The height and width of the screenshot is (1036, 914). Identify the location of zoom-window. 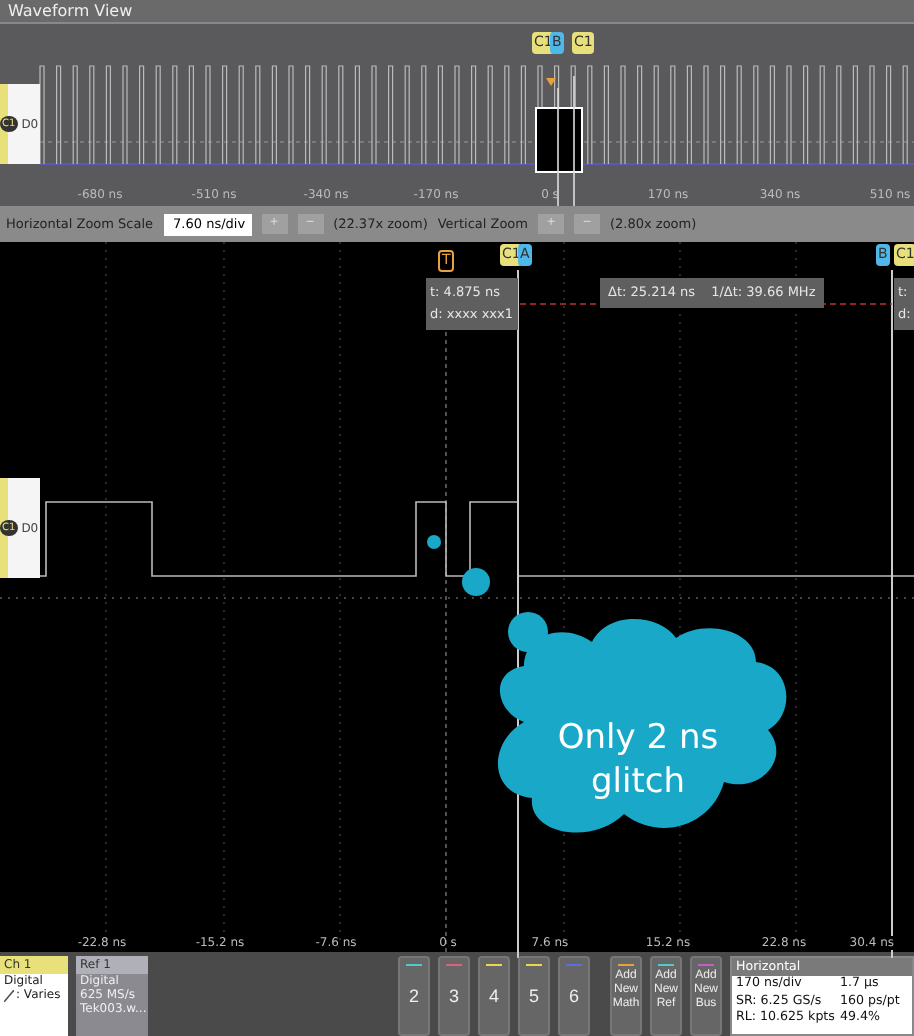
(559, 140).